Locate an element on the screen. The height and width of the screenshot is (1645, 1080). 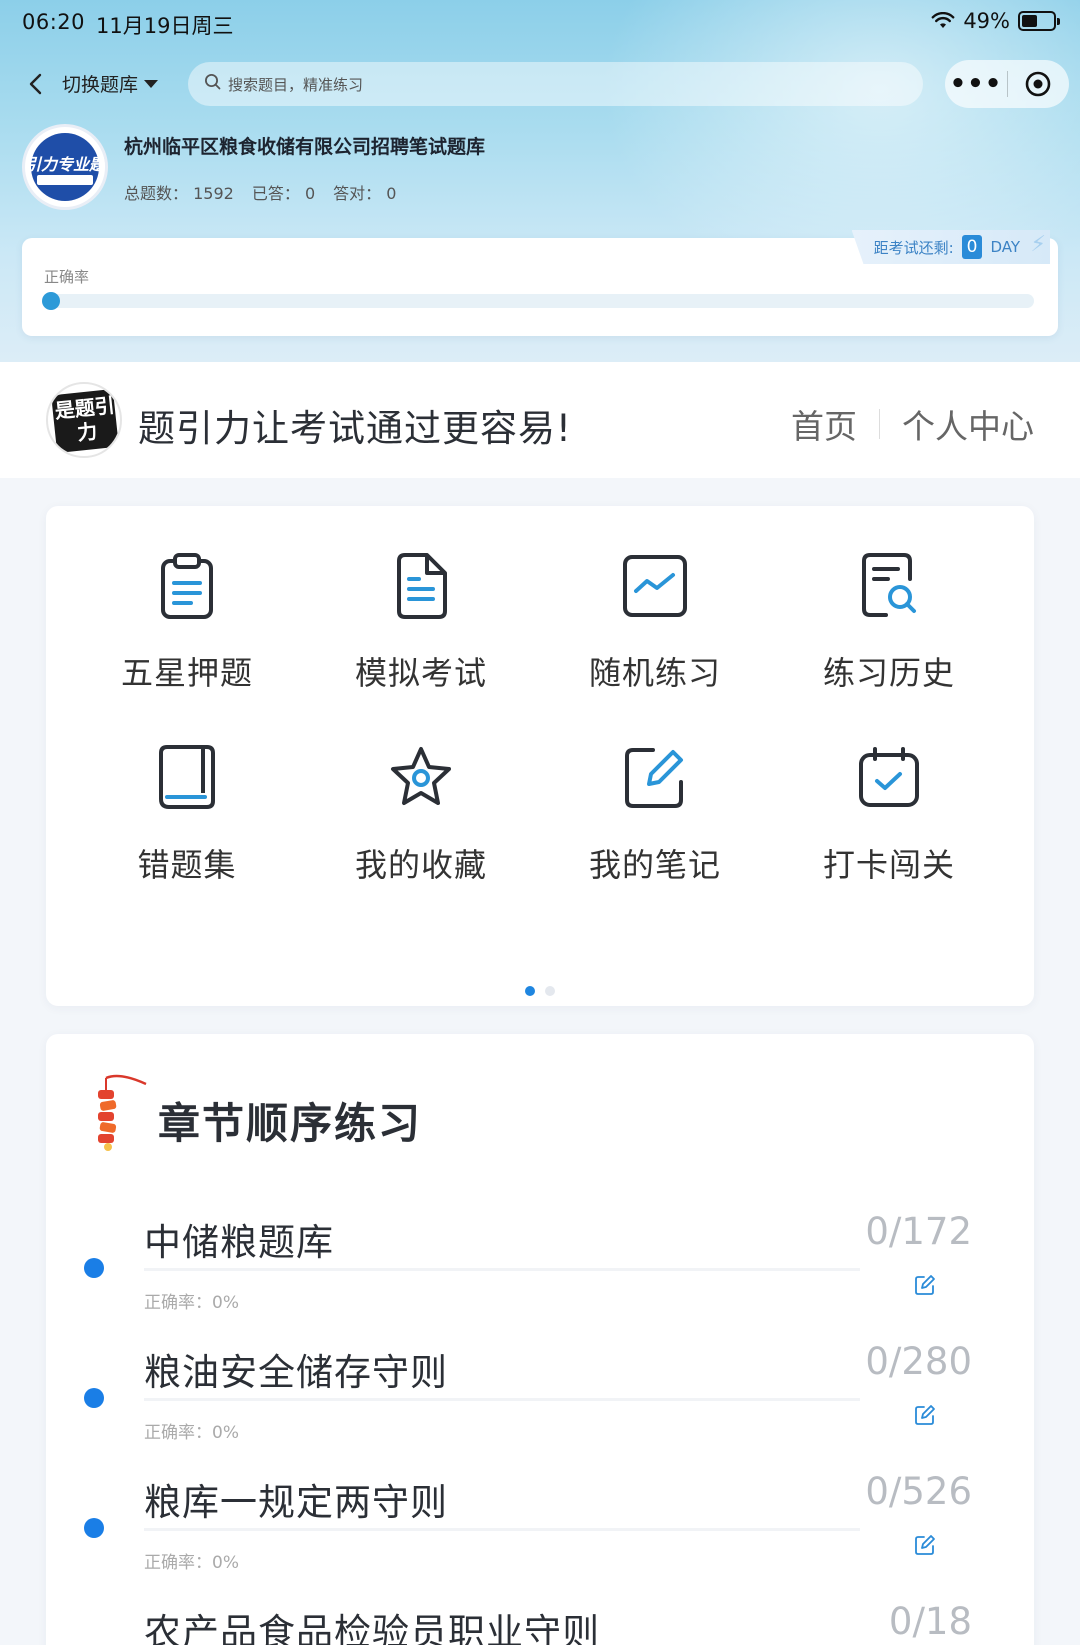
bank-logo: 引力专业题 is located at coordinates (65, 167).